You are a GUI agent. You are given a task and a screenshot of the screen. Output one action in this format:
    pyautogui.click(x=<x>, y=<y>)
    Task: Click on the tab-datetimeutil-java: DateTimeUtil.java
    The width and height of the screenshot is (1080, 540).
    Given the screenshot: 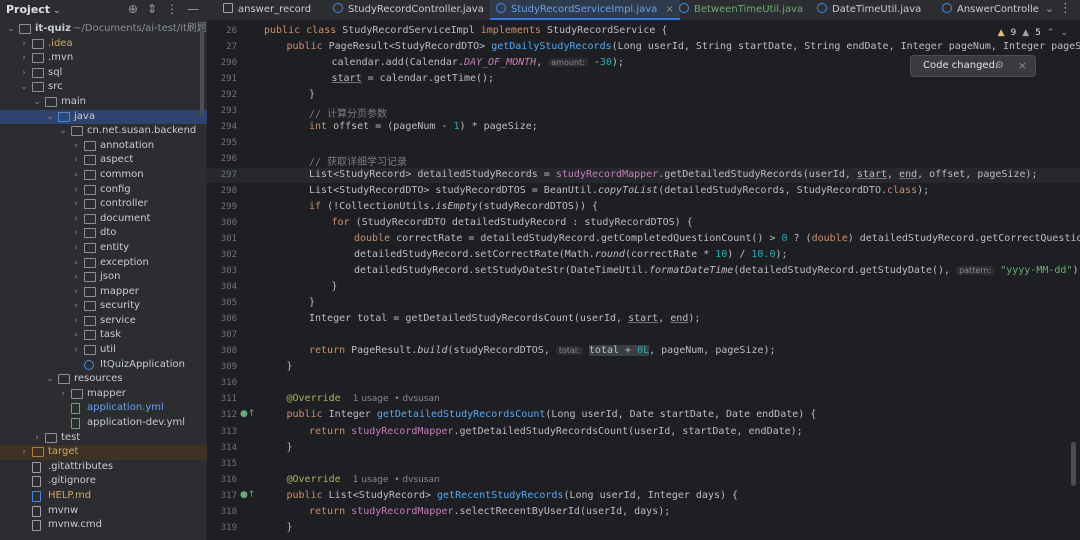 What is the action you would take?
    pyautogui.click(x=869, y=10)
    